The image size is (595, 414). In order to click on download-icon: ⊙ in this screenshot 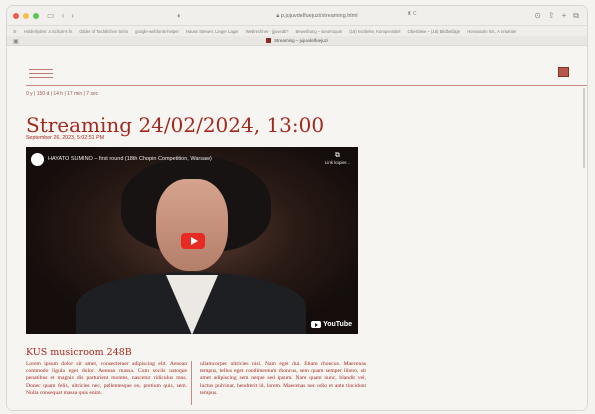, I will do `click(537, 16)`.